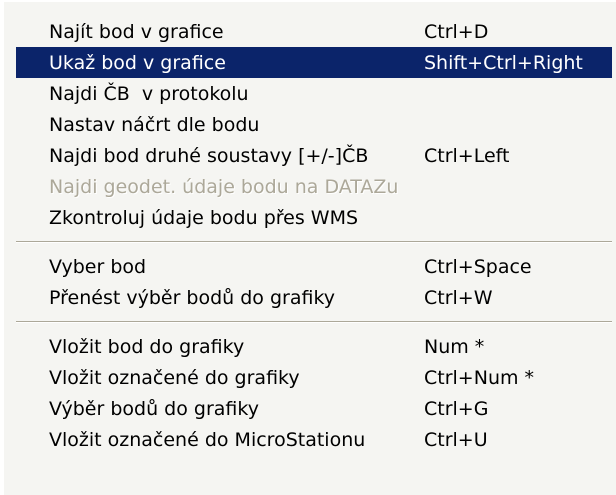  I want to click on menu-item-label: Vložit označené do MicroStationu, so click(207, 439).